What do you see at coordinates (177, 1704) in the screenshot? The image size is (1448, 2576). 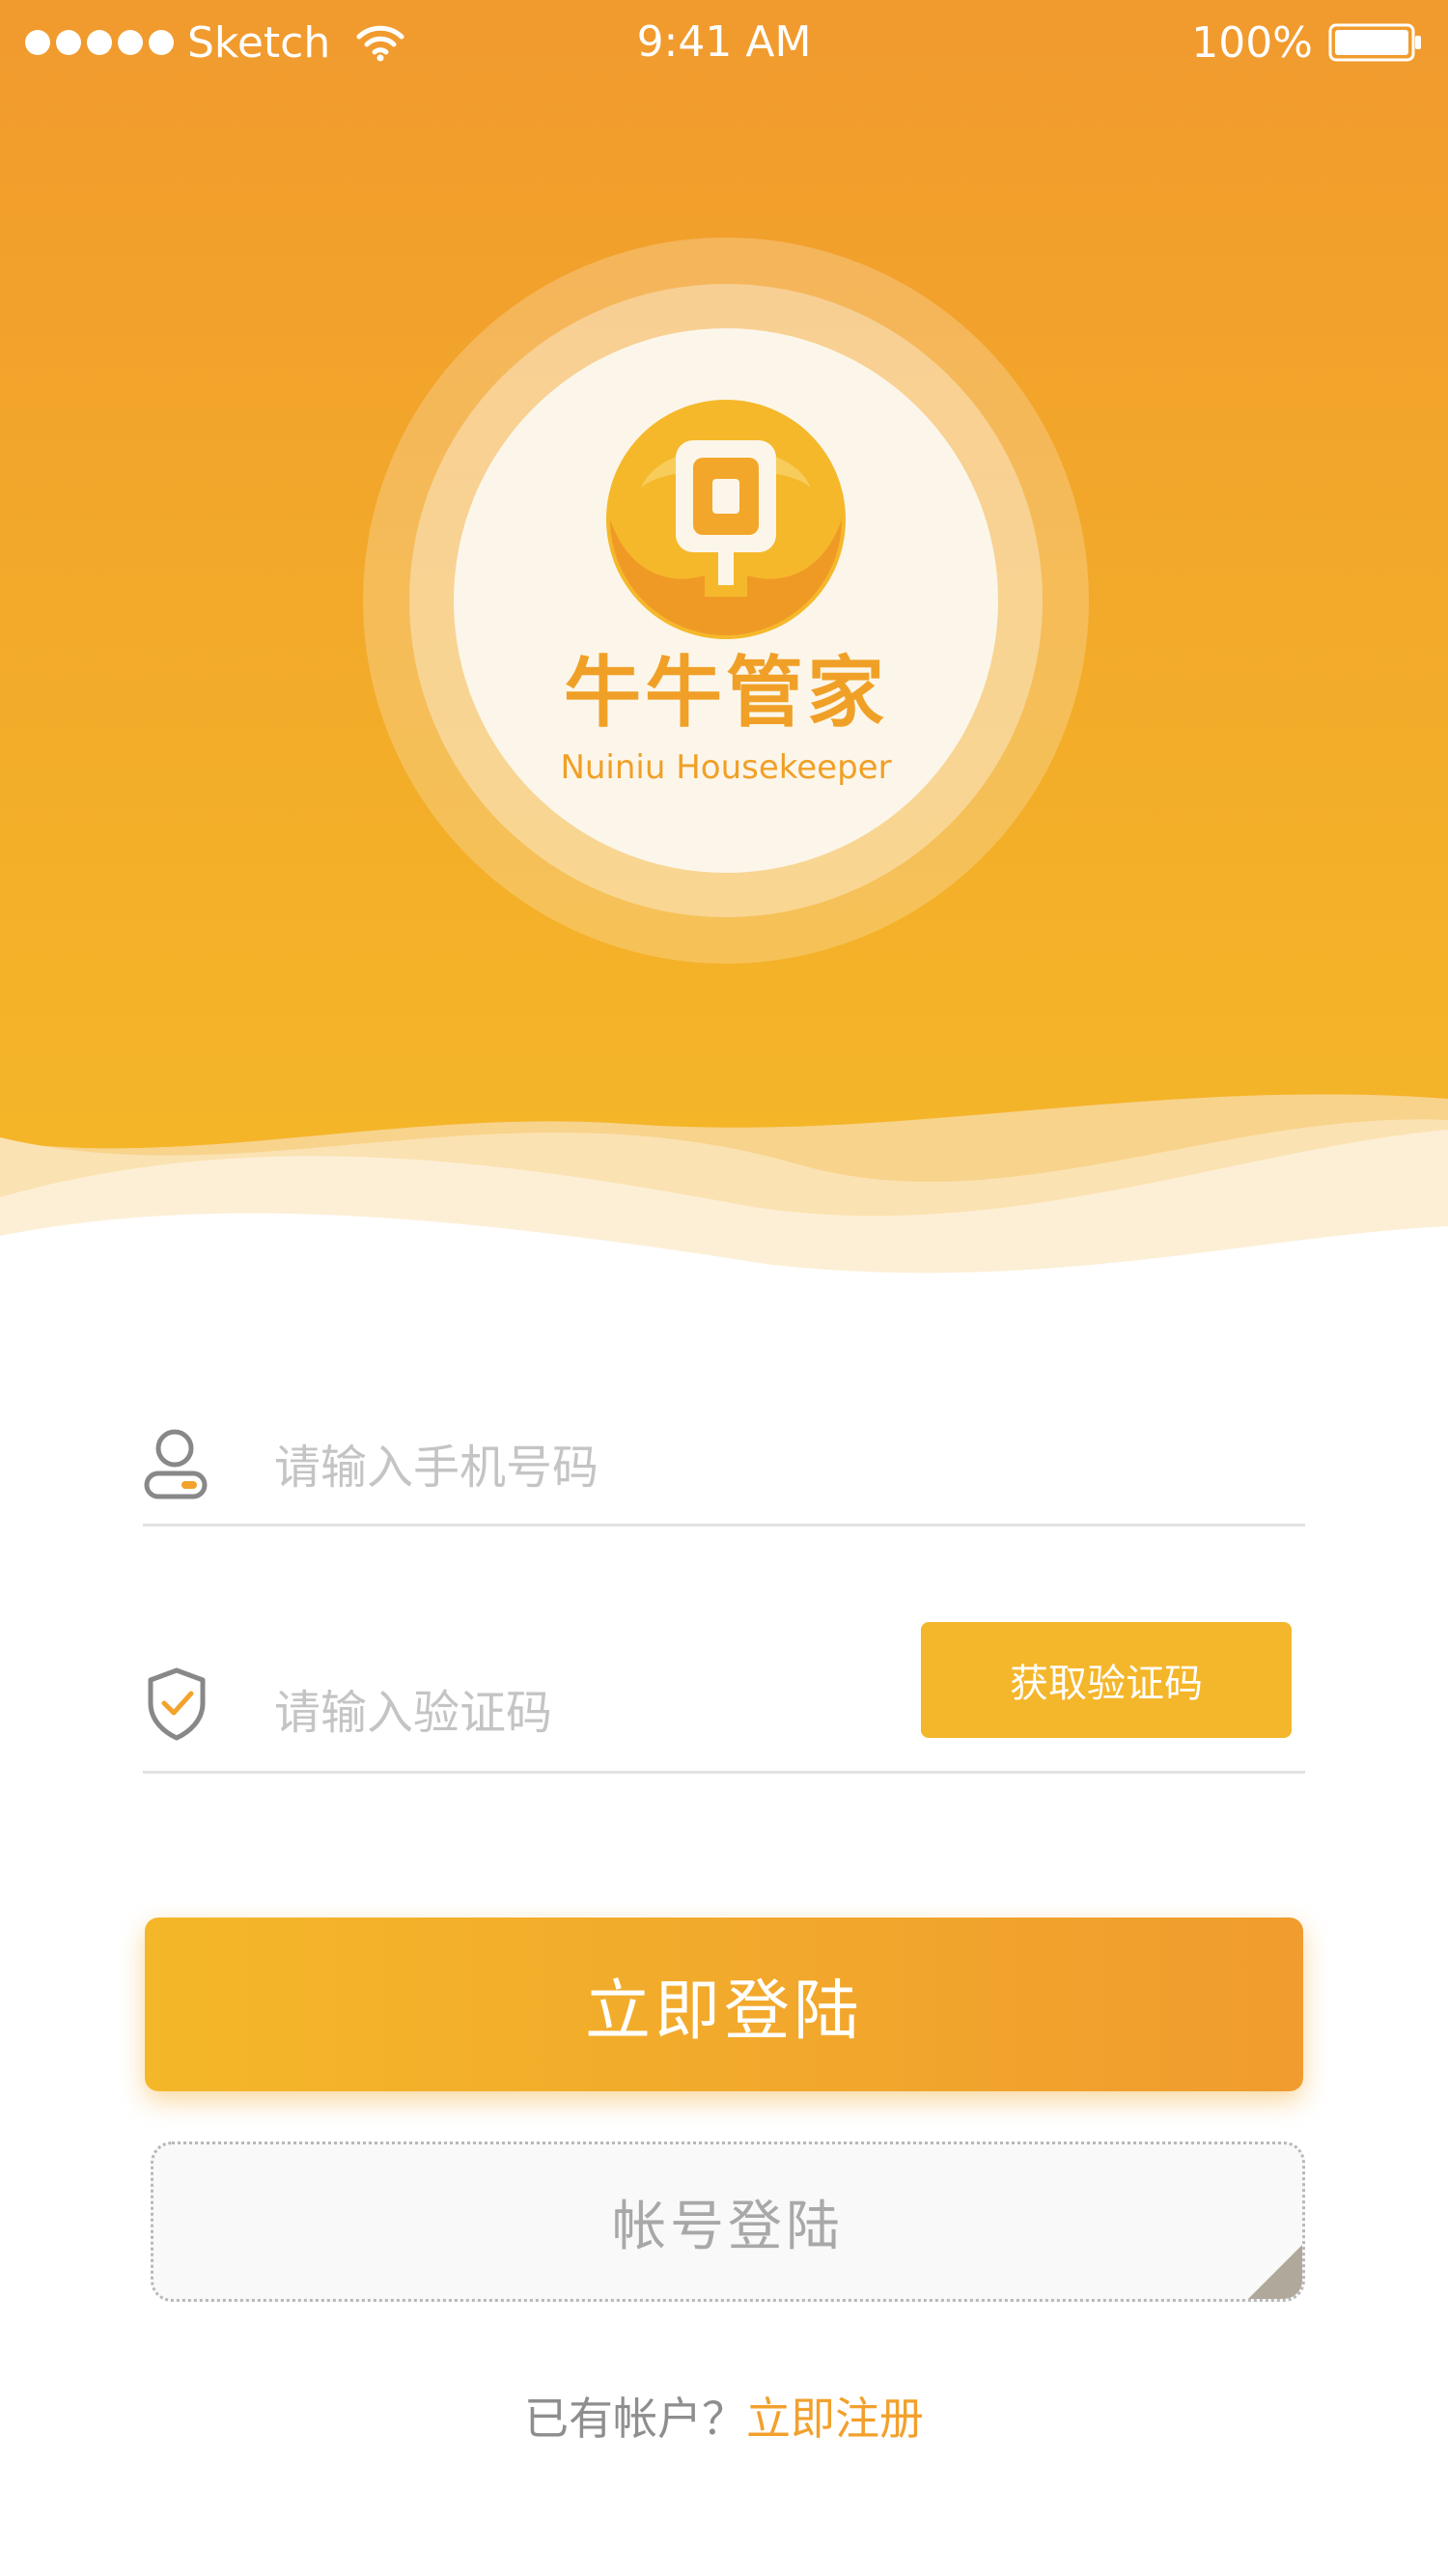 I see `shield-check-icon` at bounding box center [177, 1704].